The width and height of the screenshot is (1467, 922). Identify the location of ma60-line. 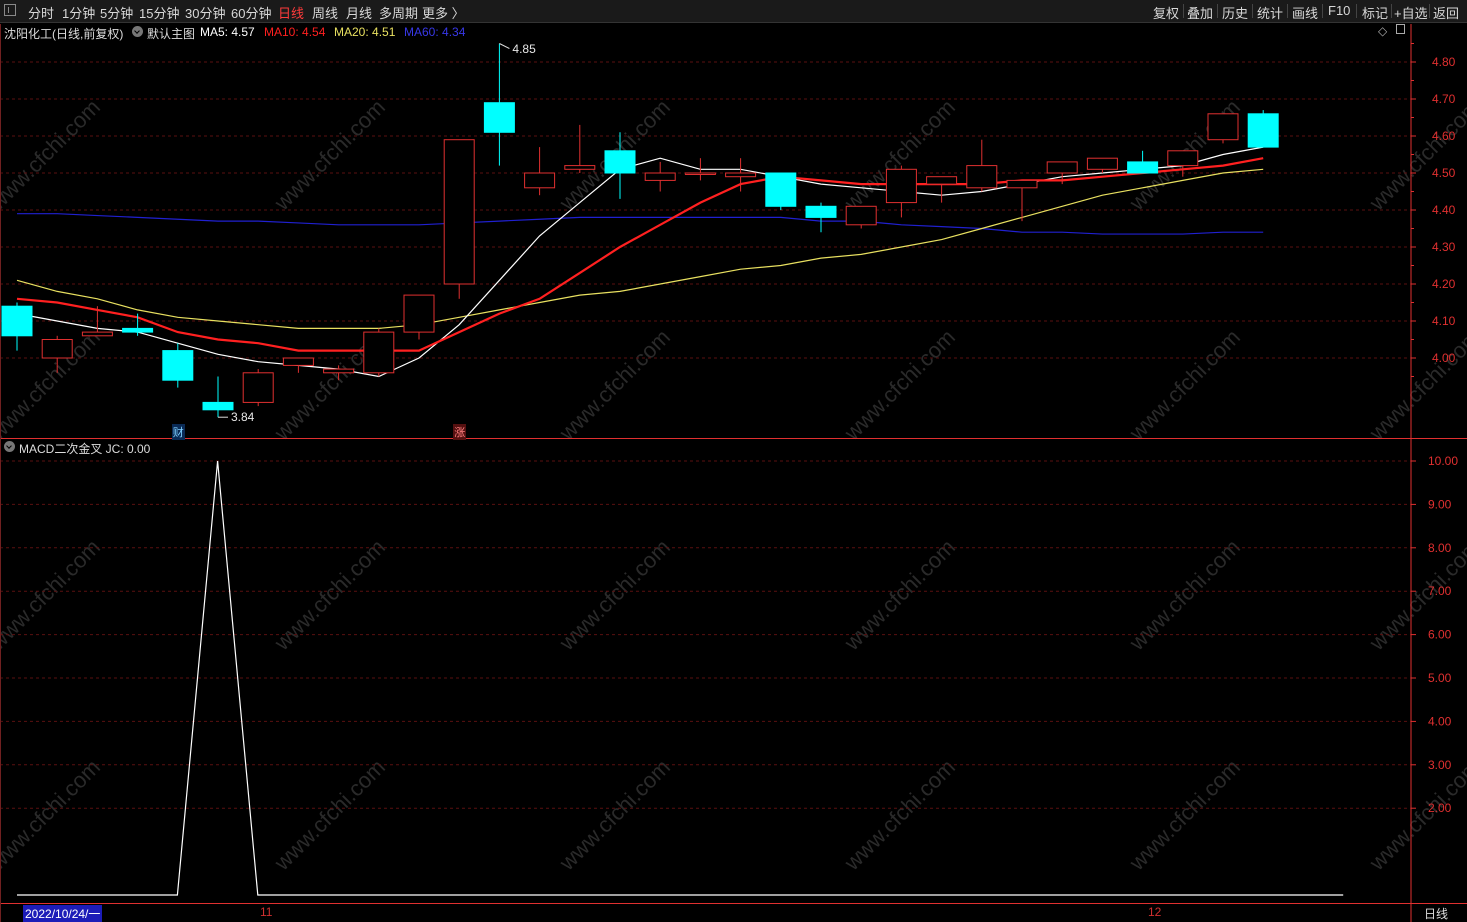
(640, 224).